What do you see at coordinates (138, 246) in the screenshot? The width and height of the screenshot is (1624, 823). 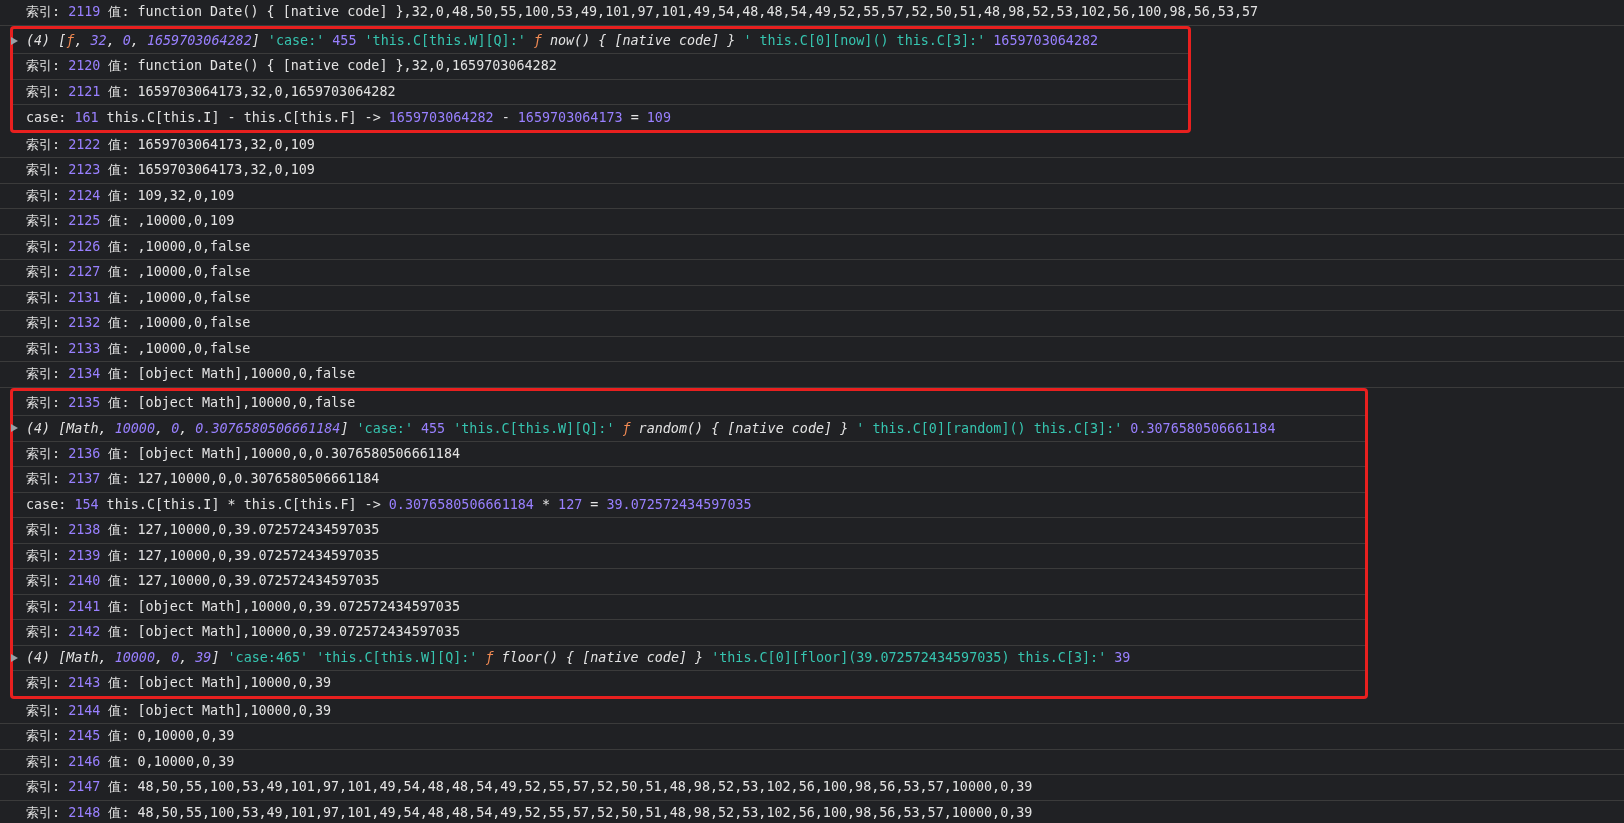 I see `console-message: 索引: 2126 值: ,10000,0,false` at bounding box center [138, 246].